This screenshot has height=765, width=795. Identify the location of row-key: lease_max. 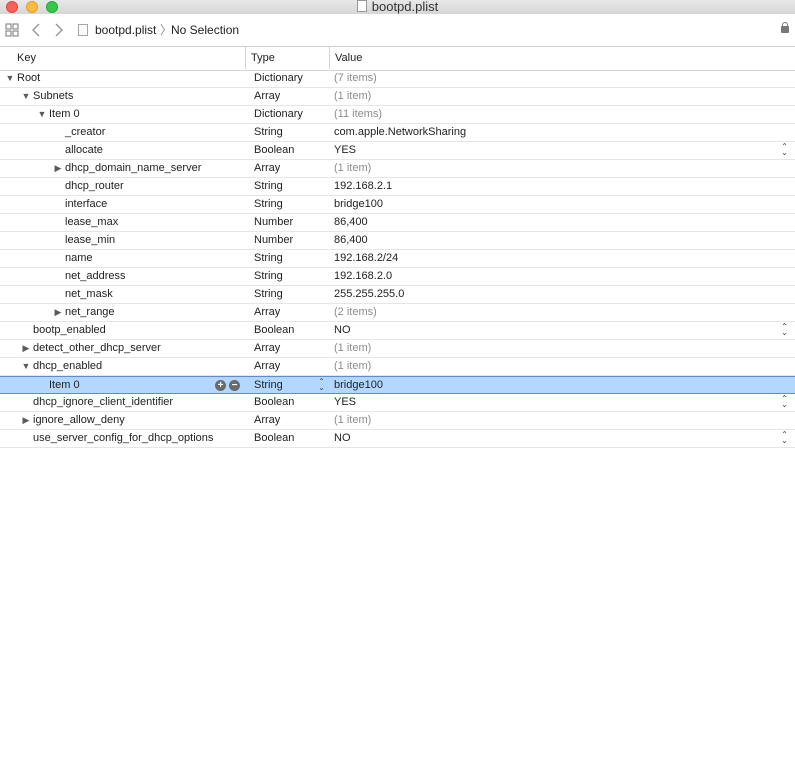
(91, 222).